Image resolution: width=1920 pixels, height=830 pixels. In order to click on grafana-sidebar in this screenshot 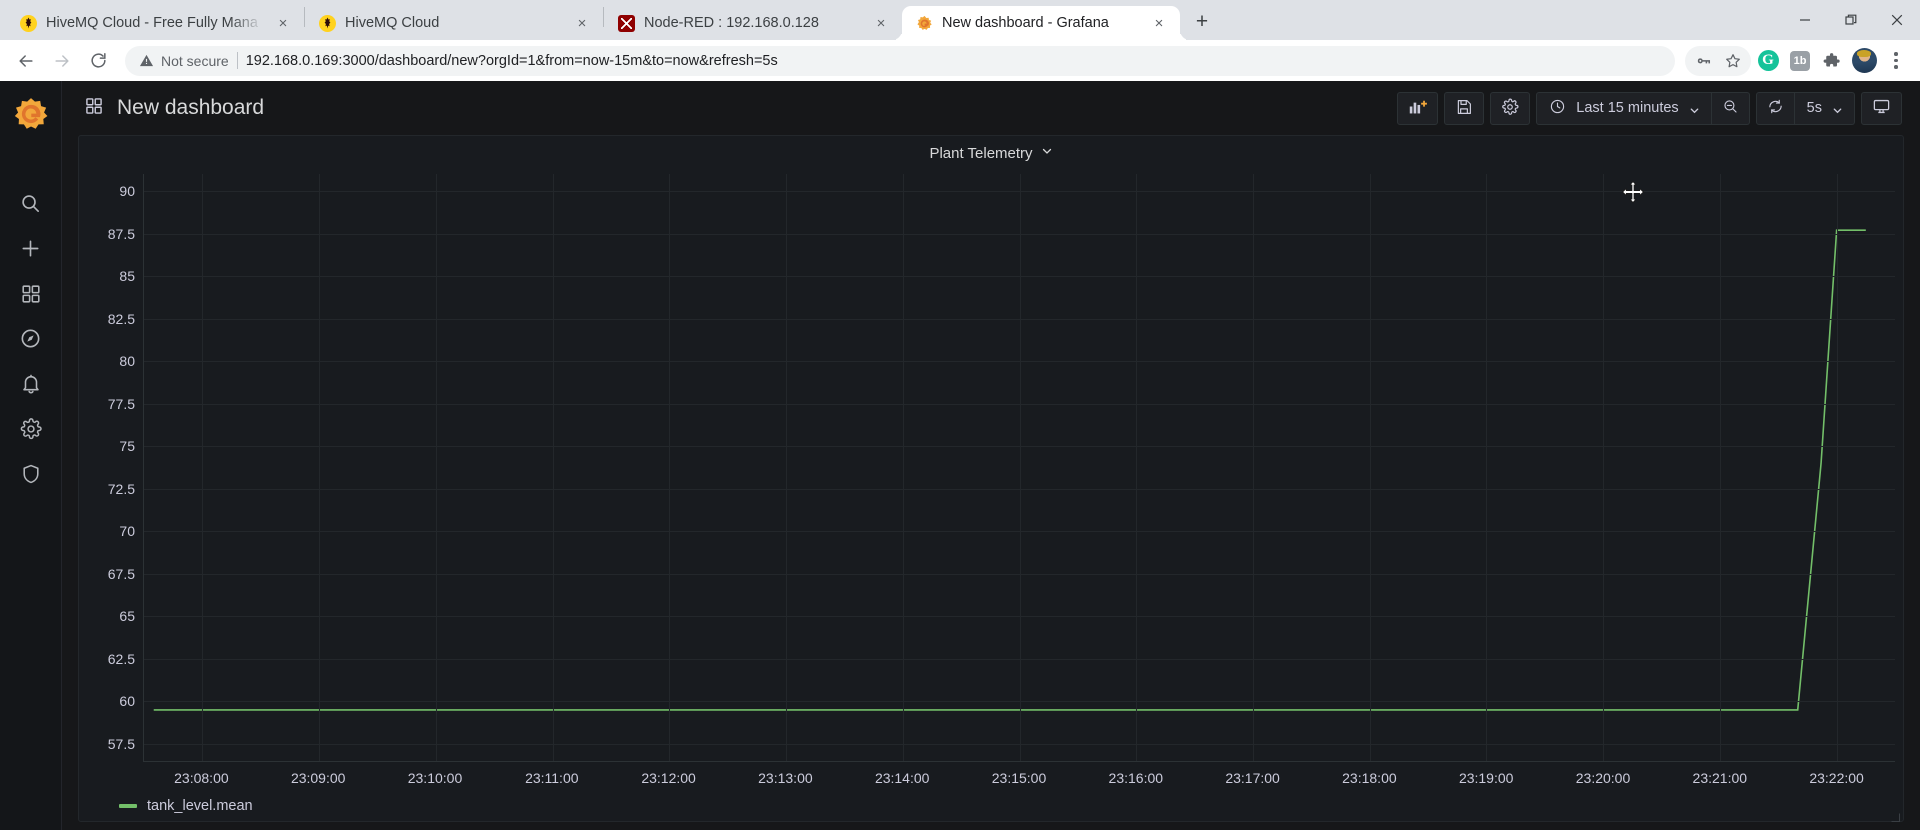, I will do `click(31, 455)`.